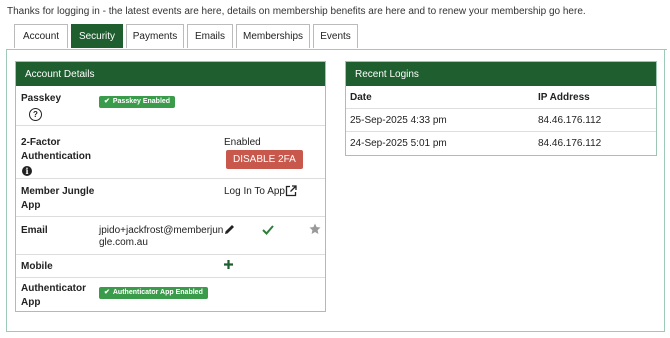  I want to click on table-header-row: Date IP Address, so click(501, 97).